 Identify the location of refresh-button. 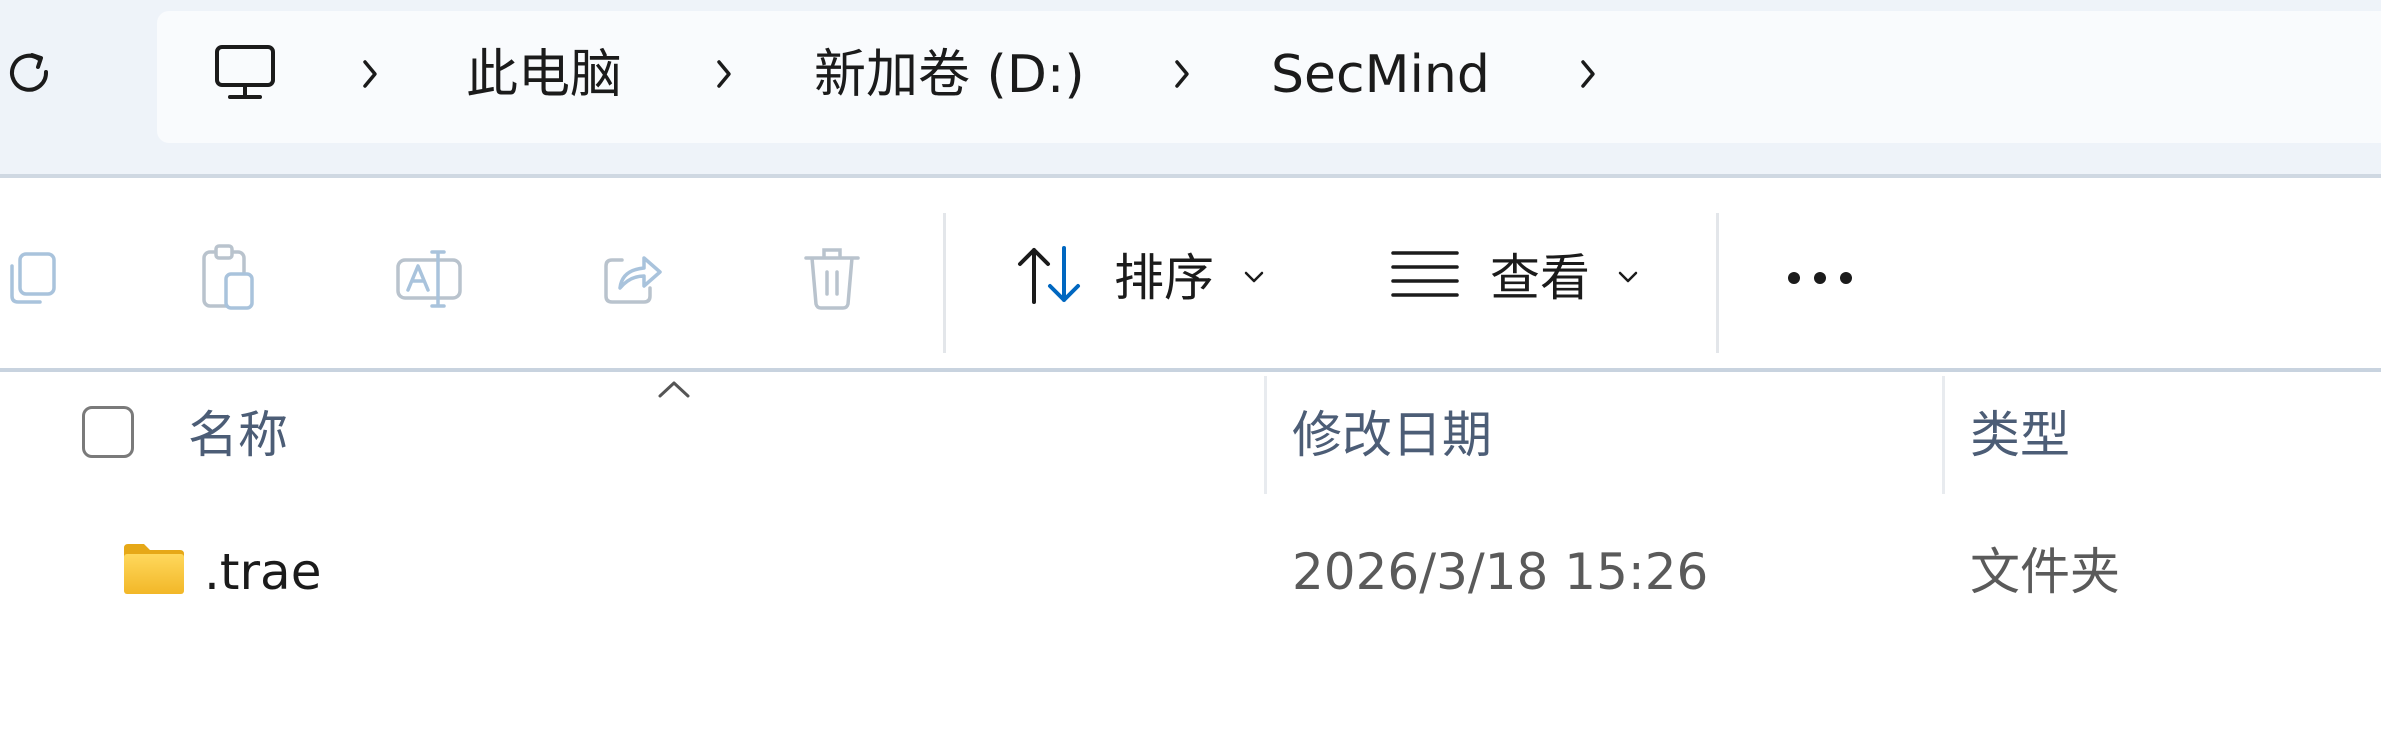
(30, 74).